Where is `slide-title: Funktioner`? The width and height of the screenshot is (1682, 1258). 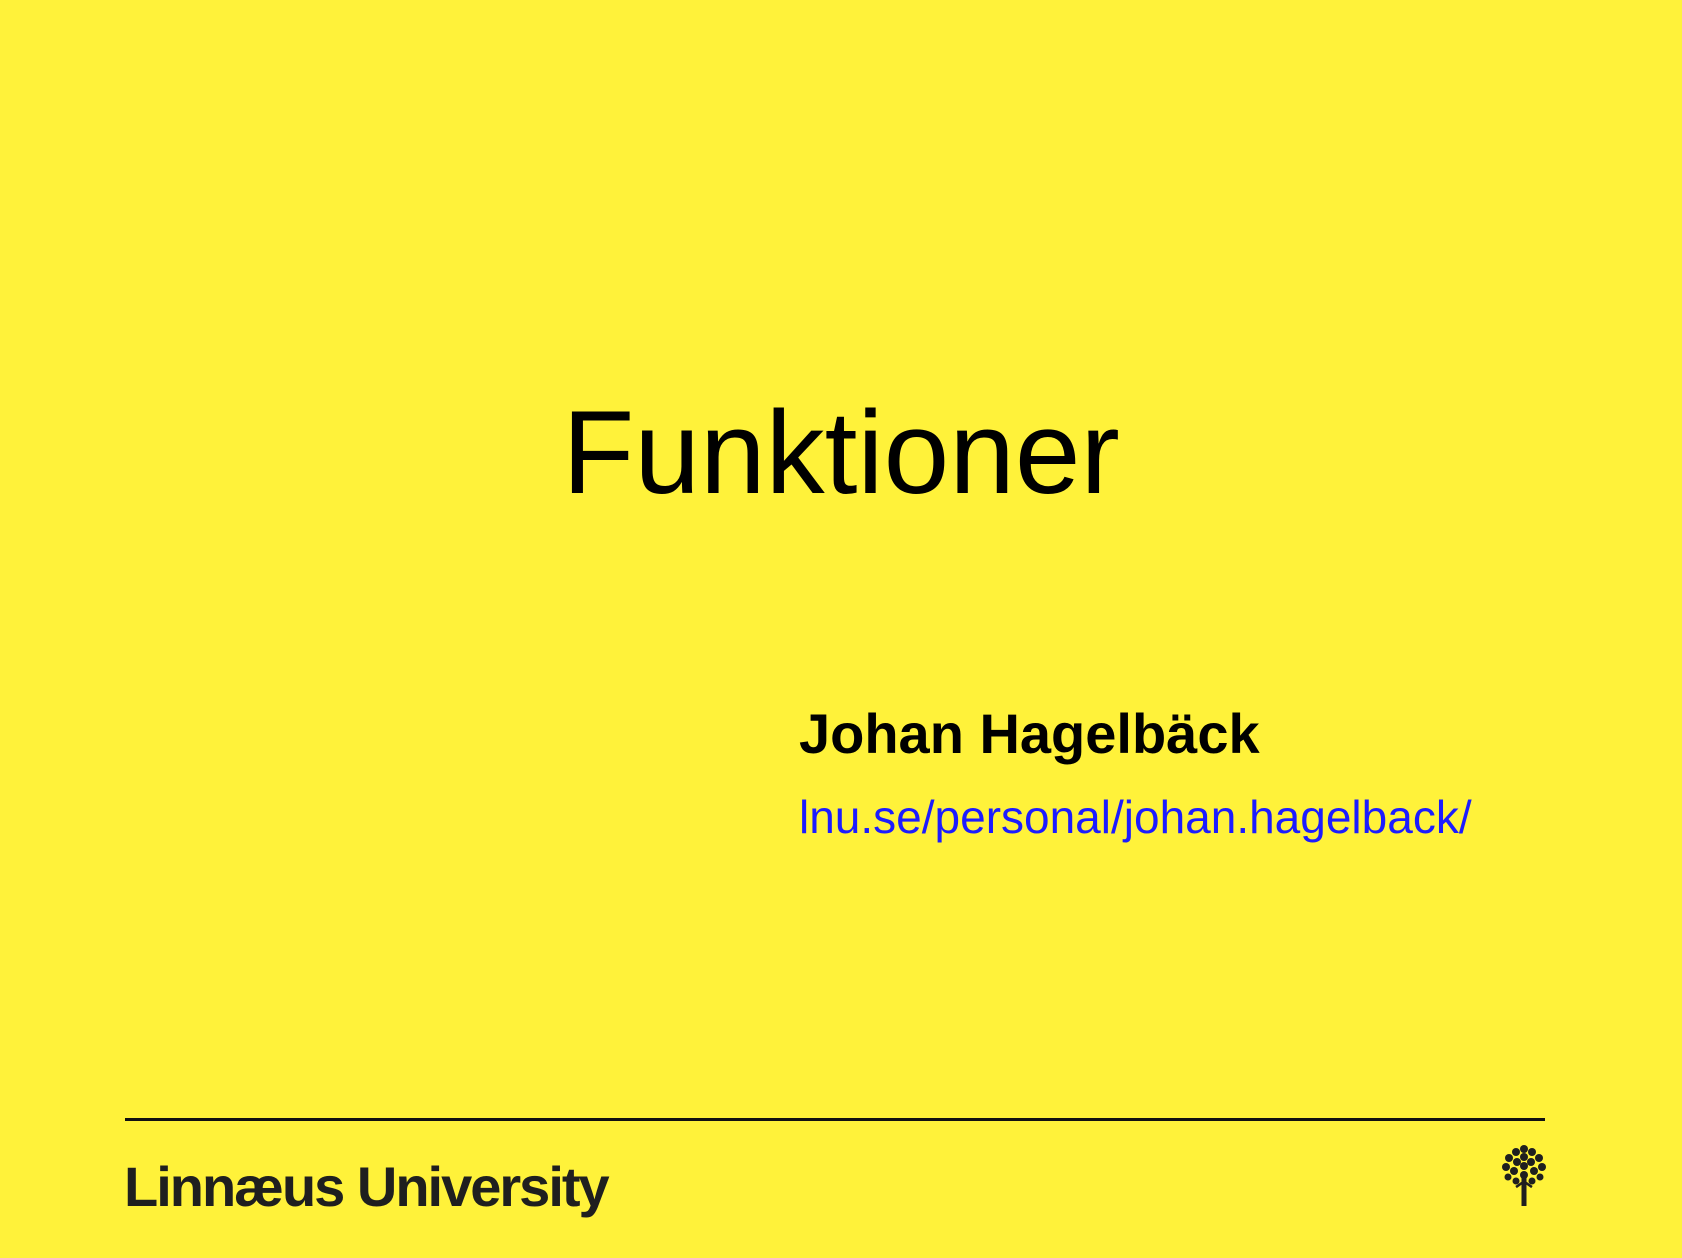 slide-title: Funktioner is located at coordinates (841, 453).